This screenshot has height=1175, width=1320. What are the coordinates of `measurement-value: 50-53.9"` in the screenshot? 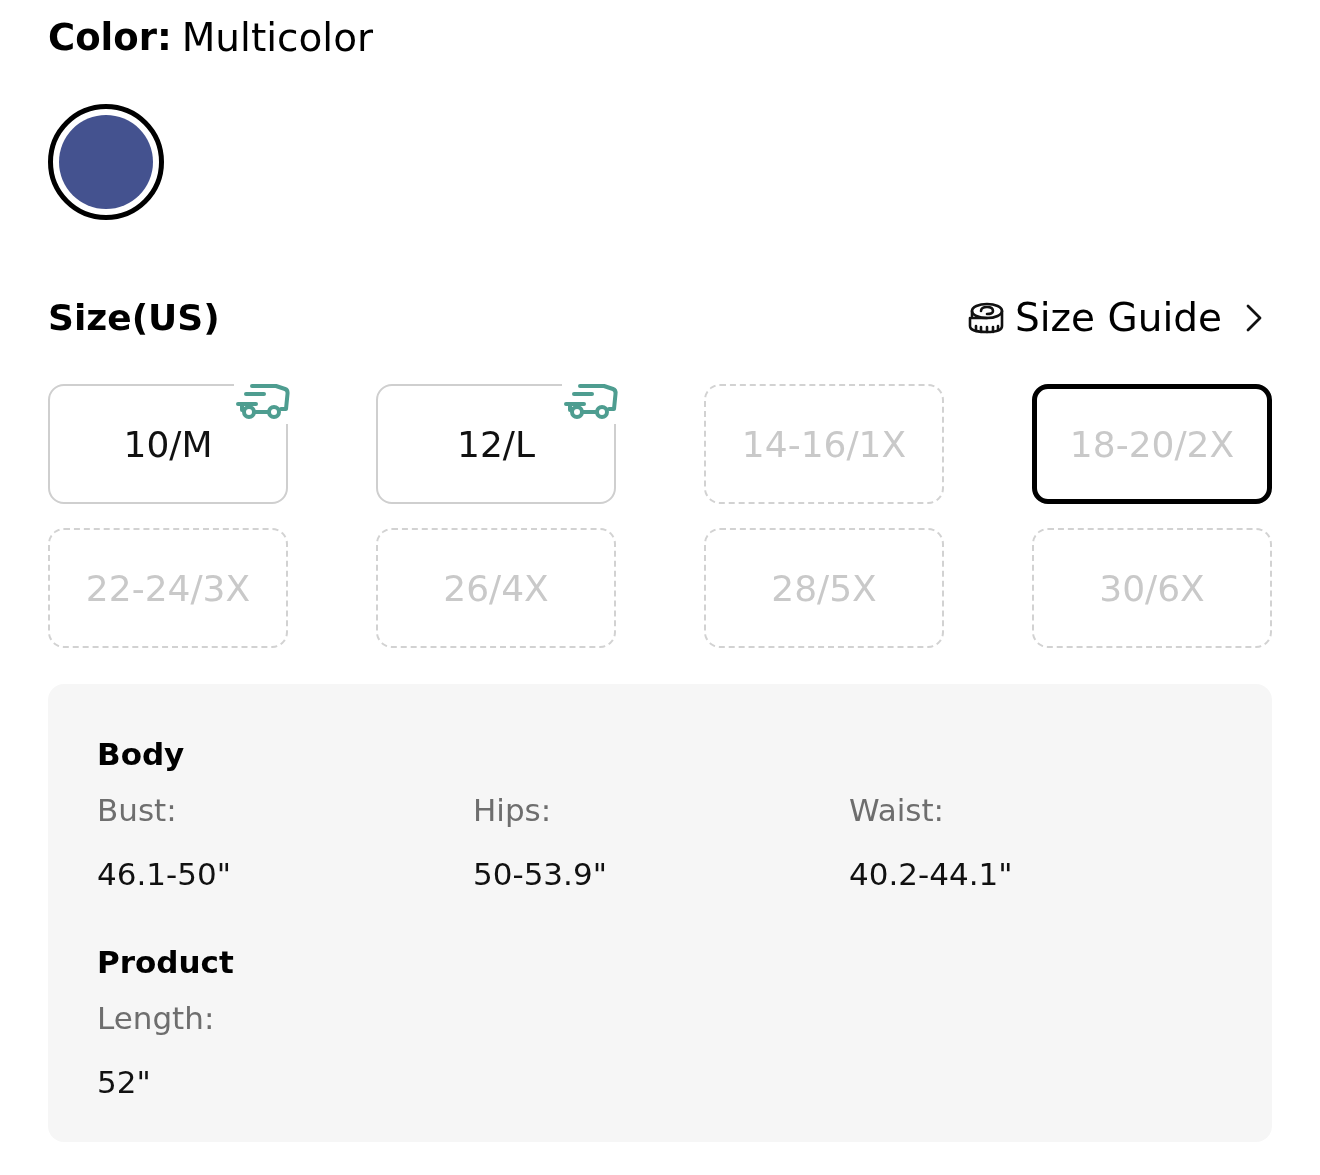 It's located at (540, 874).